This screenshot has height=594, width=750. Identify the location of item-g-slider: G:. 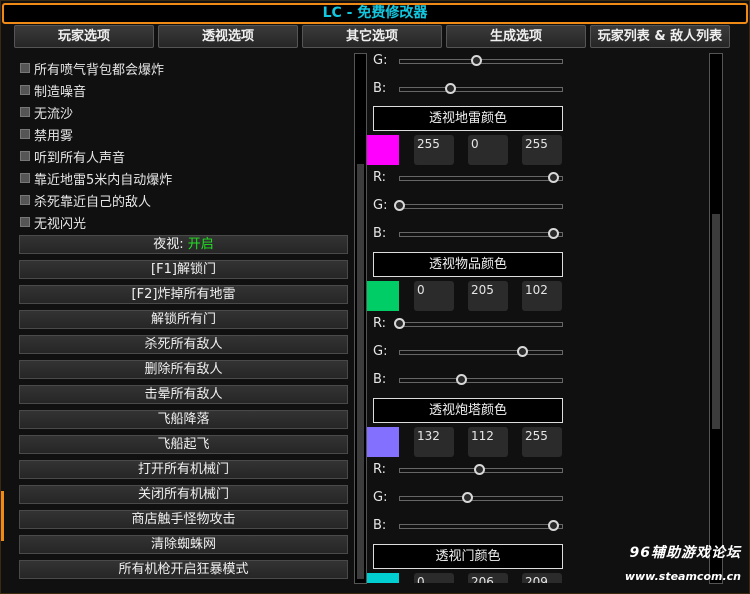
(538, 352).